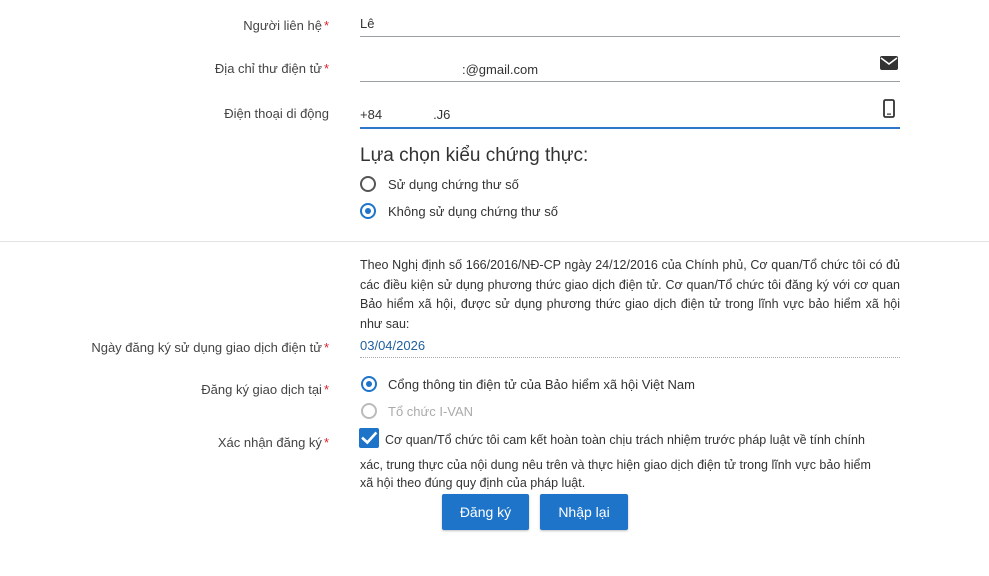 Image resolution: width=989 pixels, height=576 pixels. What do you see at coordinates (286, 25) in the screenshot?
I see `contact-label: Người liên hệ *` at bounding box center [286, 25].